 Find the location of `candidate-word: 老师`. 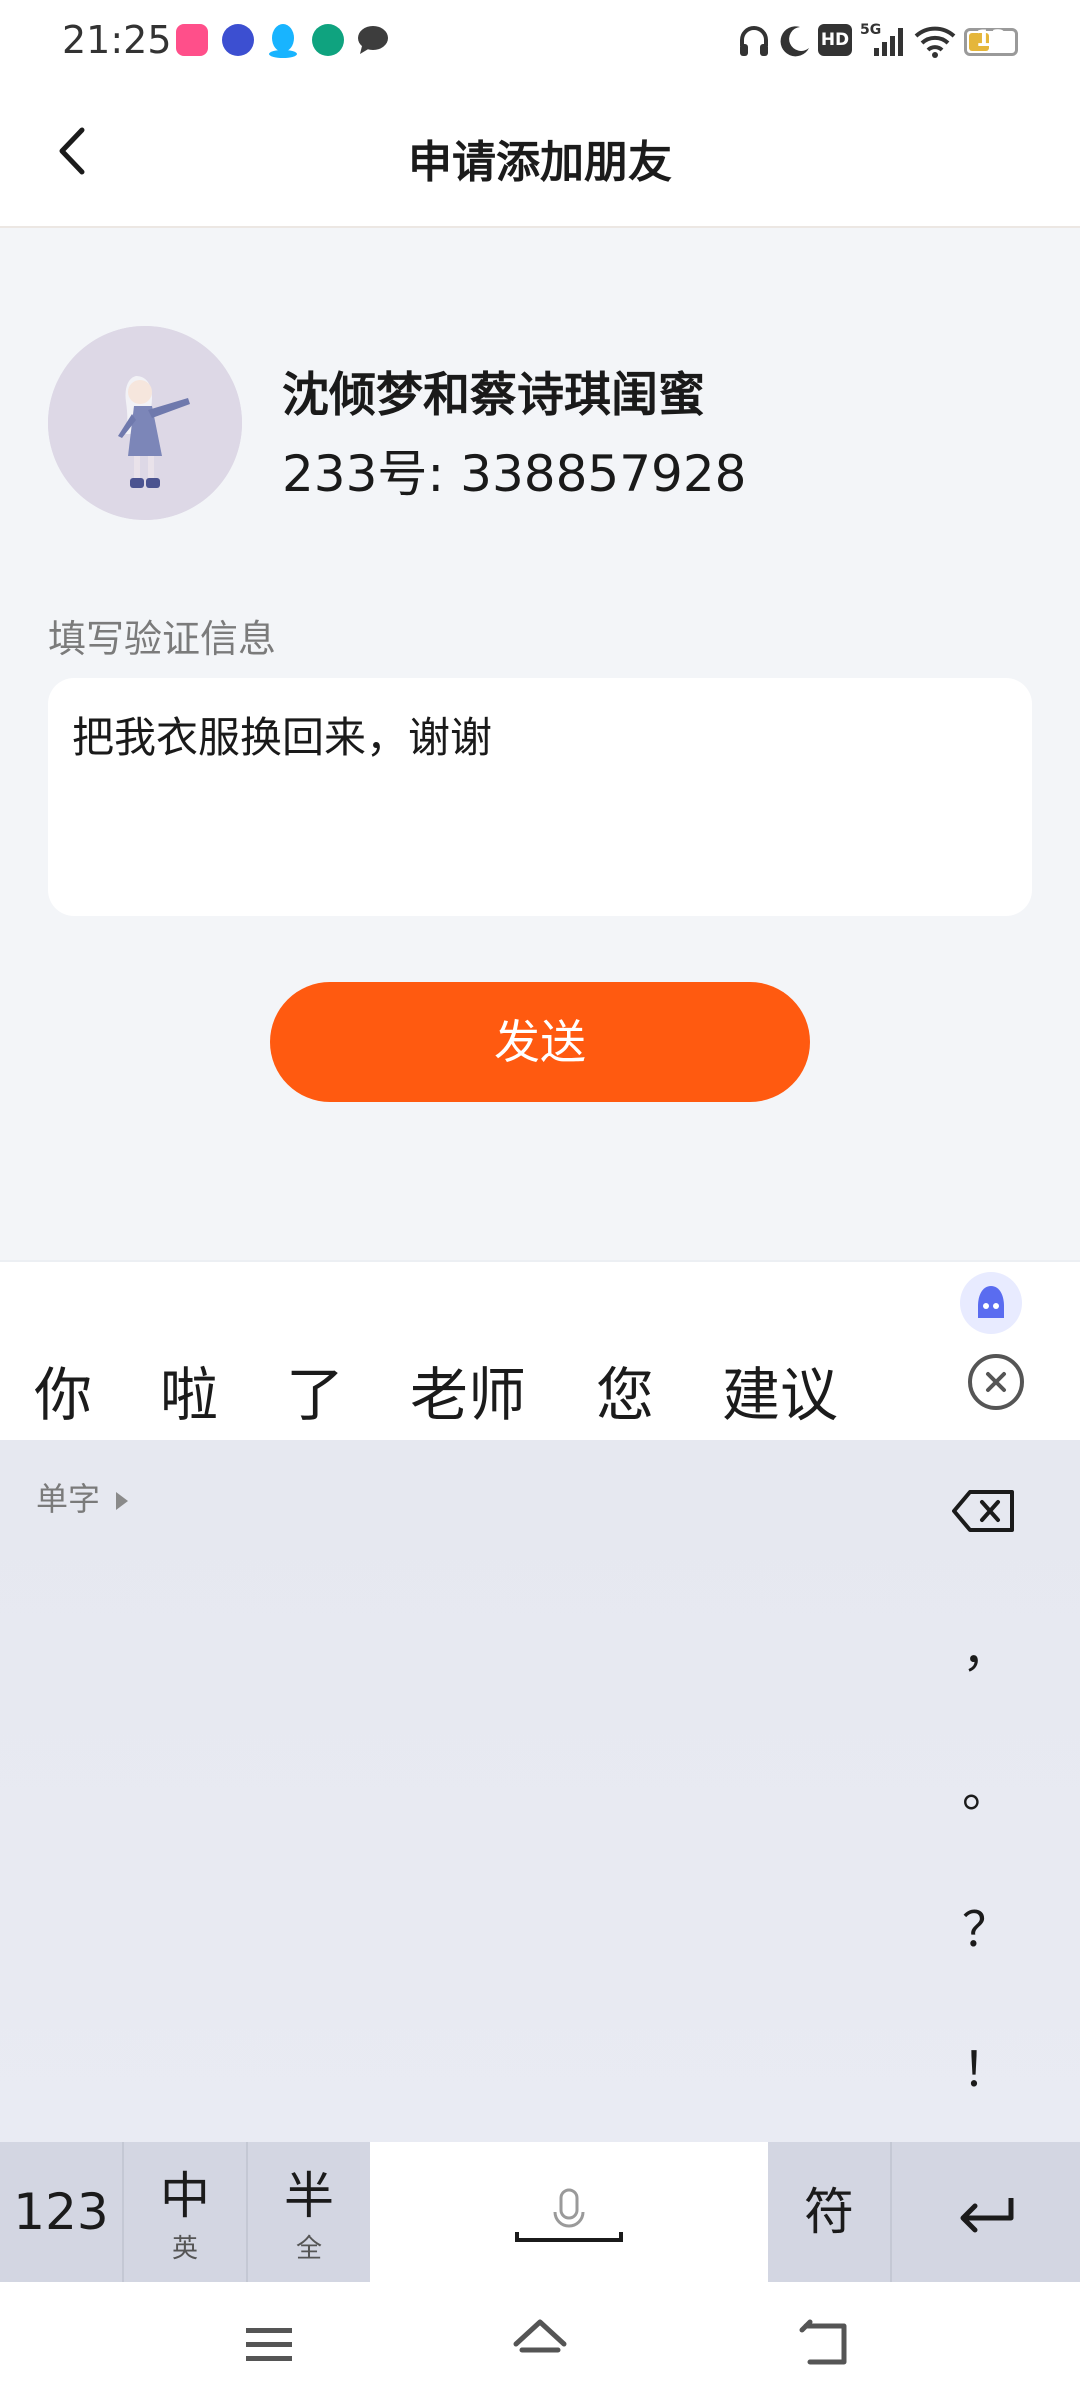

candidate-word: 老师 is located at coordinates (468, 1390).